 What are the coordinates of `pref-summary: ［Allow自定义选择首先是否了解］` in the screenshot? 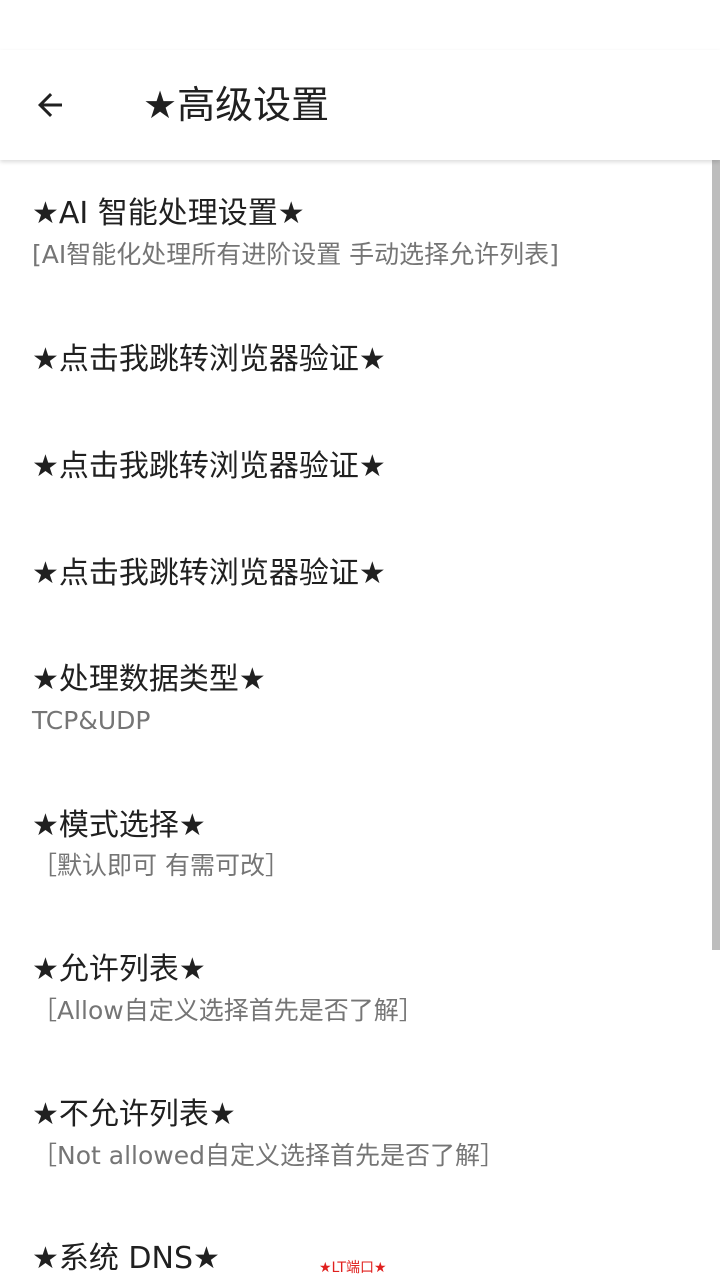 It's located at (228, 1010).